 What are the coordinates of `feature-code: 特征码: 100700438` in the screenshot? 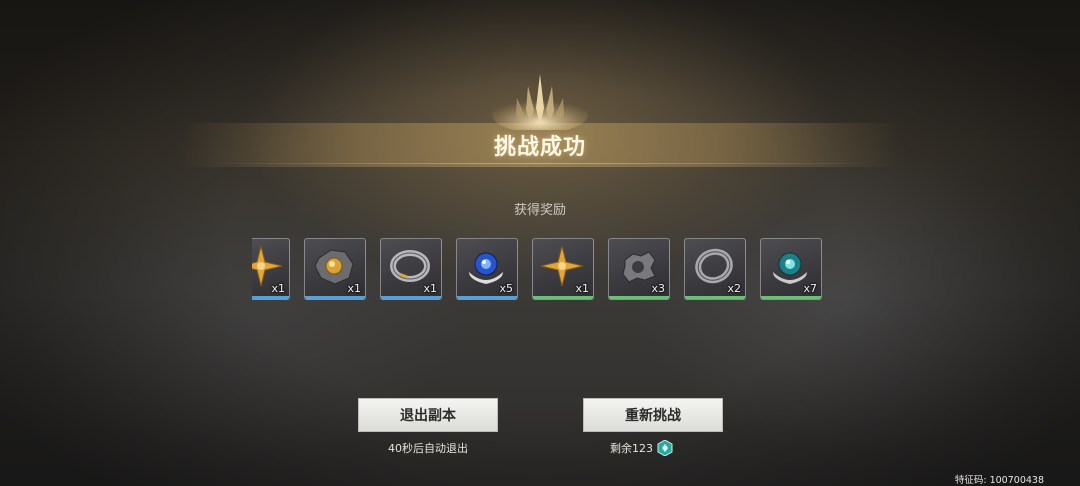 It's located at (999, 480).